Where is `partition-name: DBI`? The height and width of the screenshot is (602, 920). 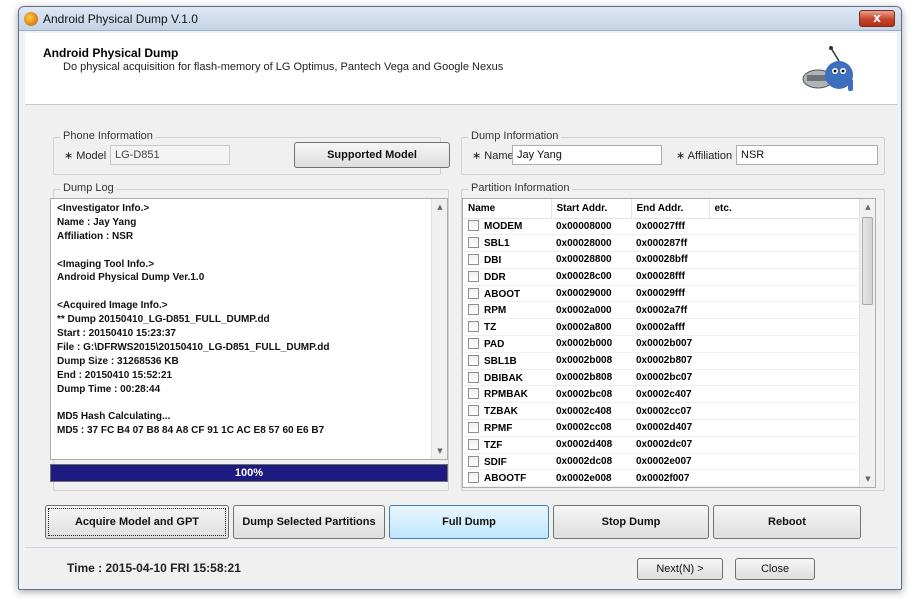 partition-name: DBI is located at coordinates (493, 260).